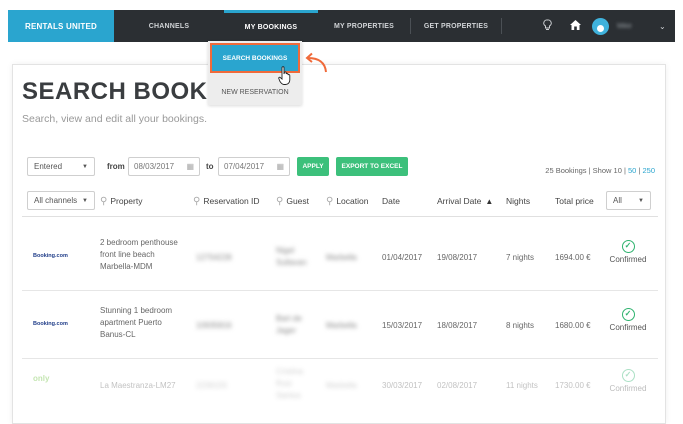 Image resolution: width=683 pixels, height=424 pixels. What do you see at coordinates (211, 386) in the screenshot?
I see `reservation-id: 2236155` at bounding box center [211, 386].